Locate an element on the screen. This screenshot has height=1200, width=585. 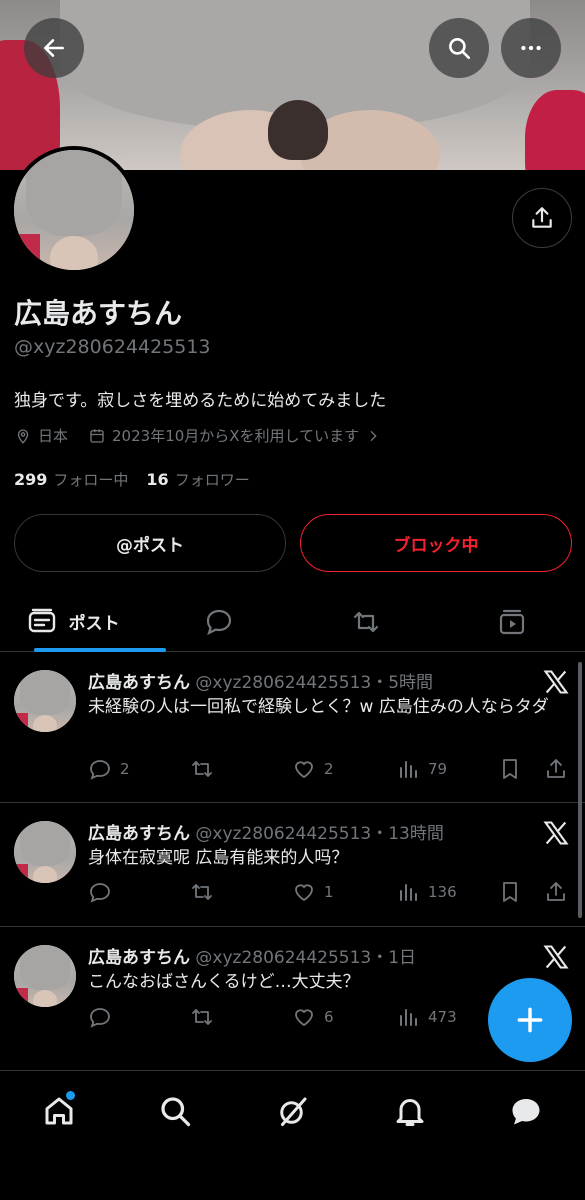
tab-media is located at coordinates (512, 621).